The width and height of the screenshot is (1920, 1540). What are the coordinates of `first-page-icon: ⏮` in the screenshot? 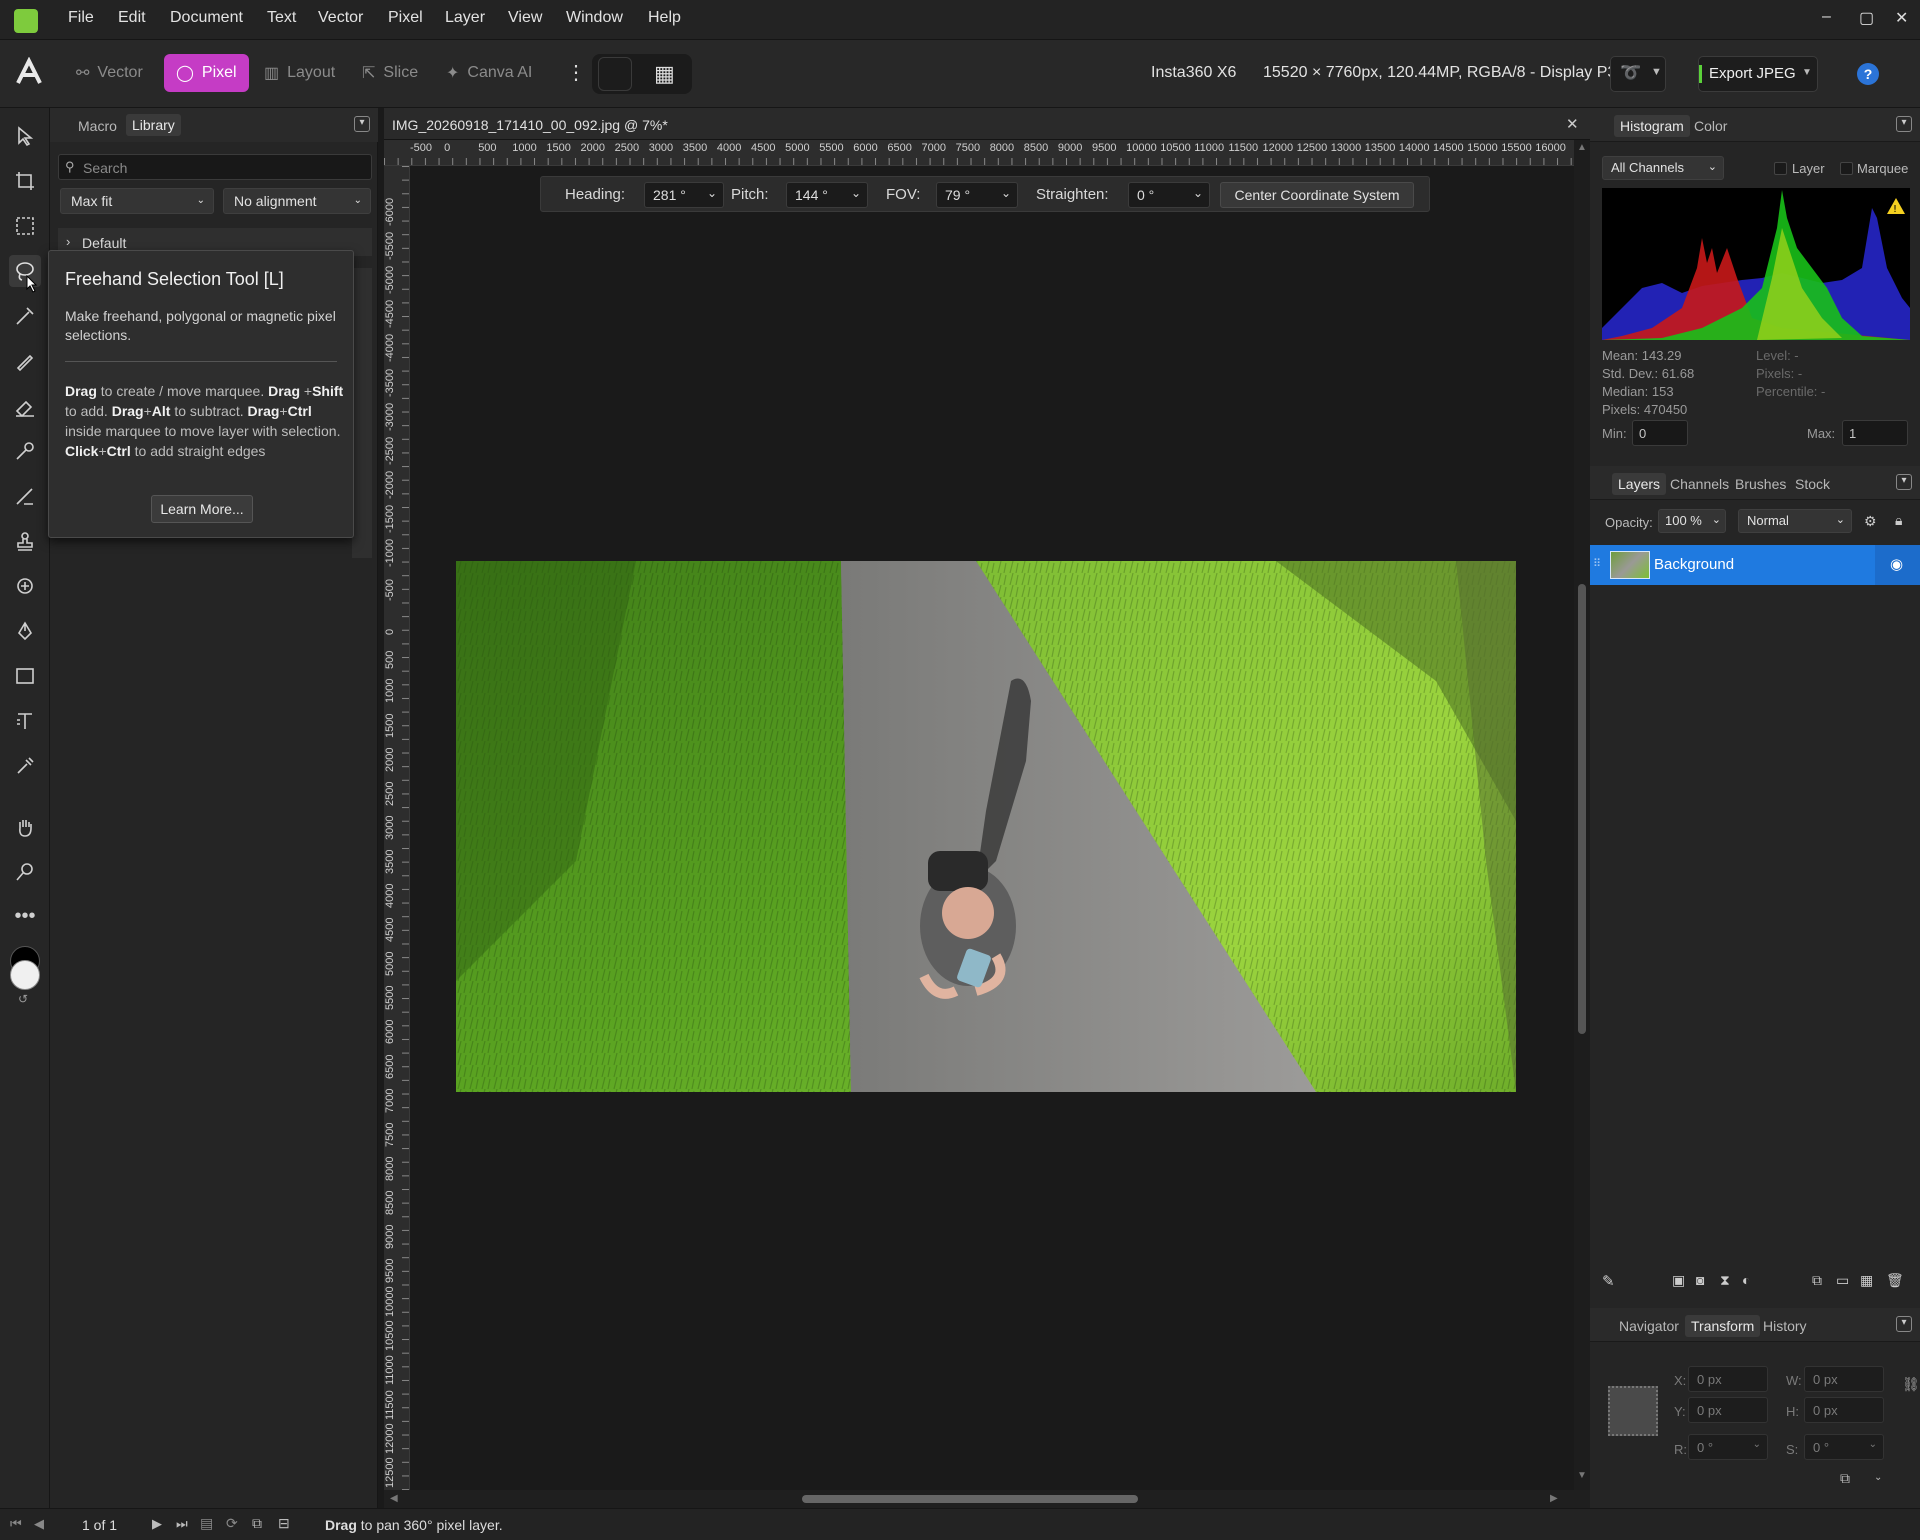 It's located at (16, 1524).